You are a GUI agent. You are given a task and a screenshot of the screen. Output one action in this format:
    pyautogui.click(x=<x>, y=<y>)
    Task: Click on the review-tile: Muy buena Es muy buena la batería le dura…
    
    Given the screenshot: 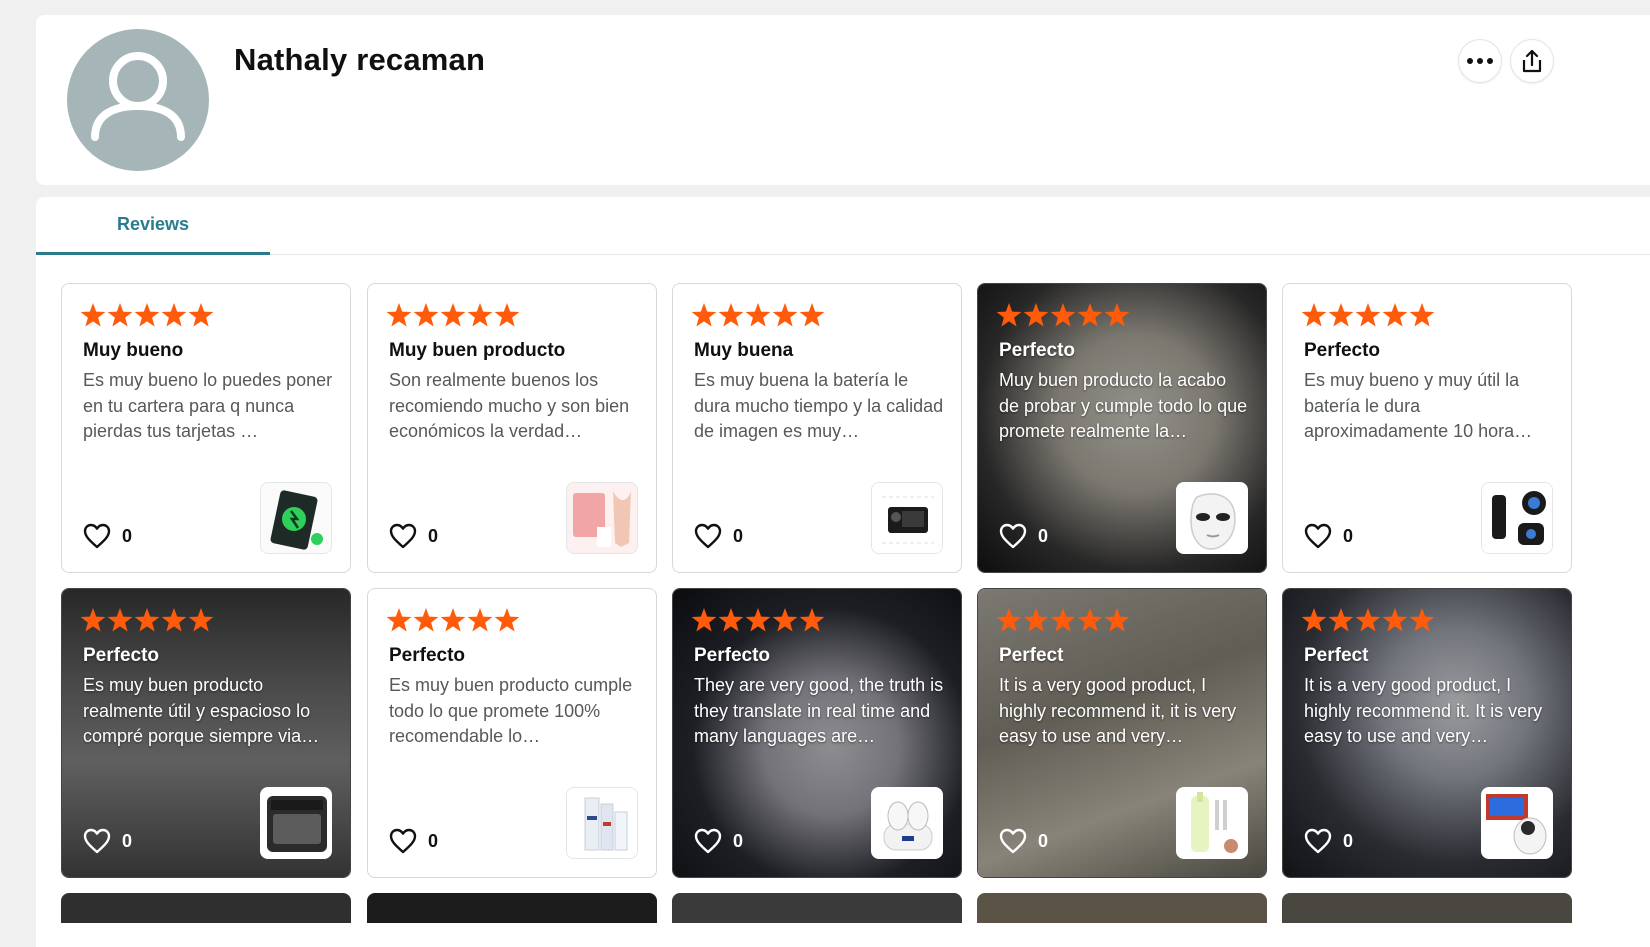 What is the action you would take?
    pyautogui.click(x=817, y=428)
    